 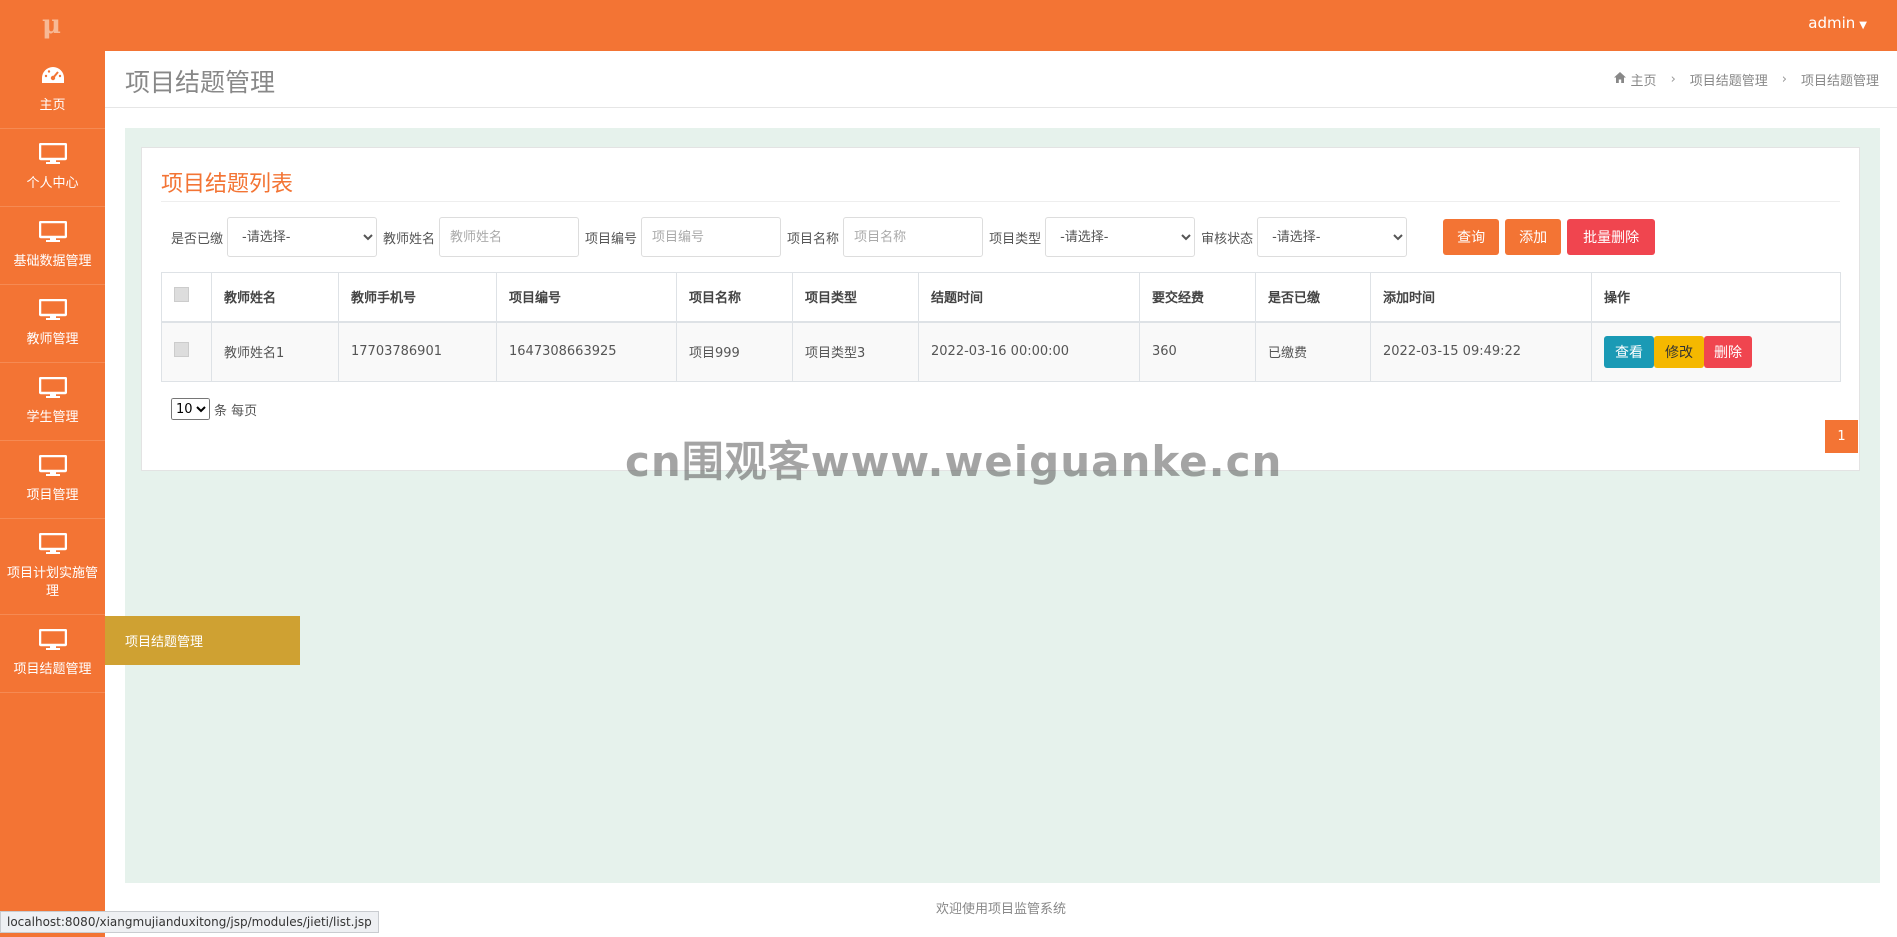 What do you see at coordinates (52, 105) in the screenshot?
I see `sidebar-item-label: 主页` at bounding box center [52, 105].